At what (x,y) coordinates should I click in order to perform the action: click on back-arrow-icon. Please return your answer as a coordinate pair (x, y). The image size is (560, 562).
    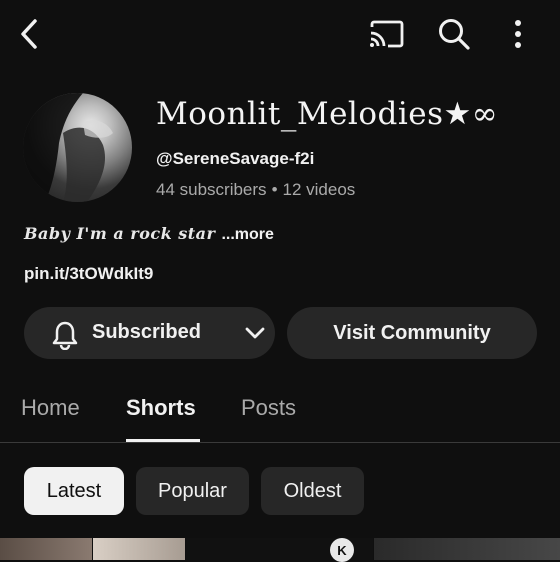
    Looking at the image, I should click on (29, 34).